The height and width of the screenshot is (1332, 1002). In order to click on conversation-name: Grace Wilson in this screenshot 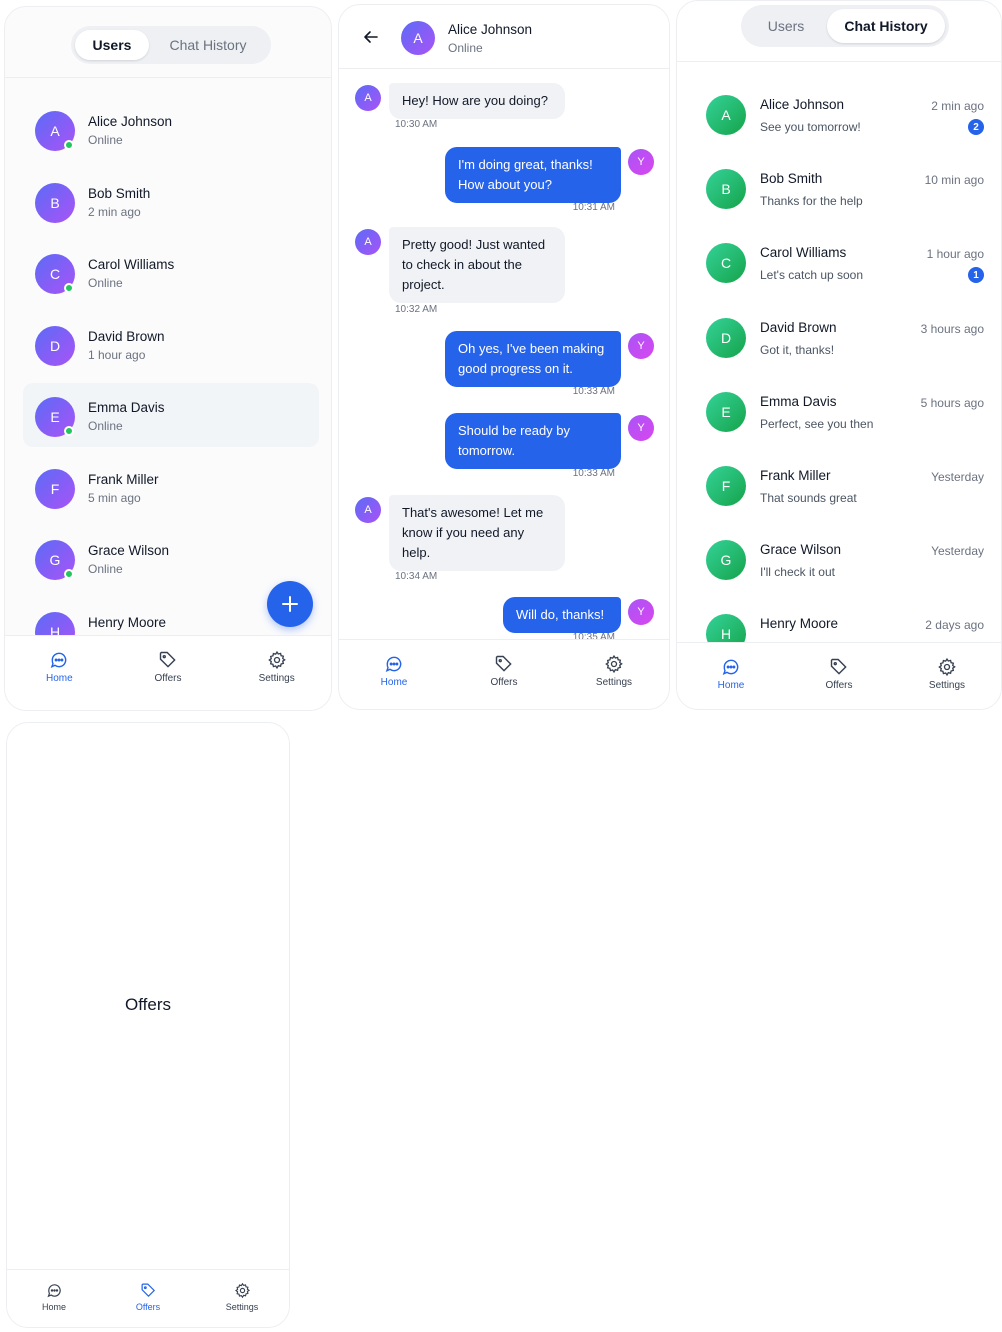, I will do `click(801, 549)`.